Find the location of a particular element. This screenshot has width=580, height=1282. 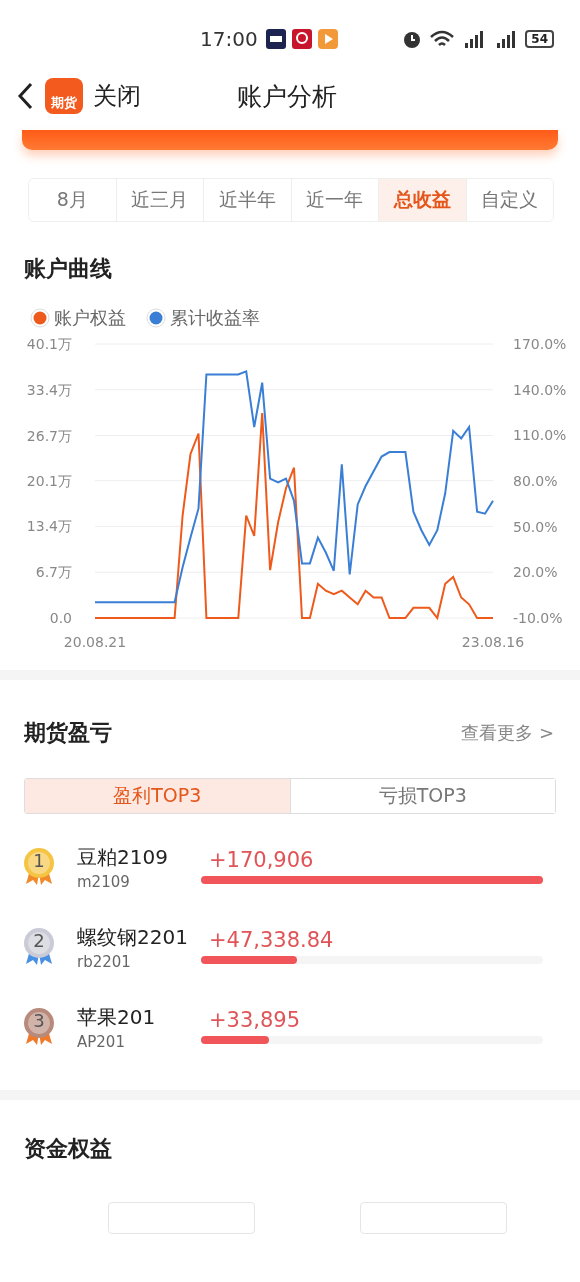

period-tab: 8月 is located at coordinates (73, 200).